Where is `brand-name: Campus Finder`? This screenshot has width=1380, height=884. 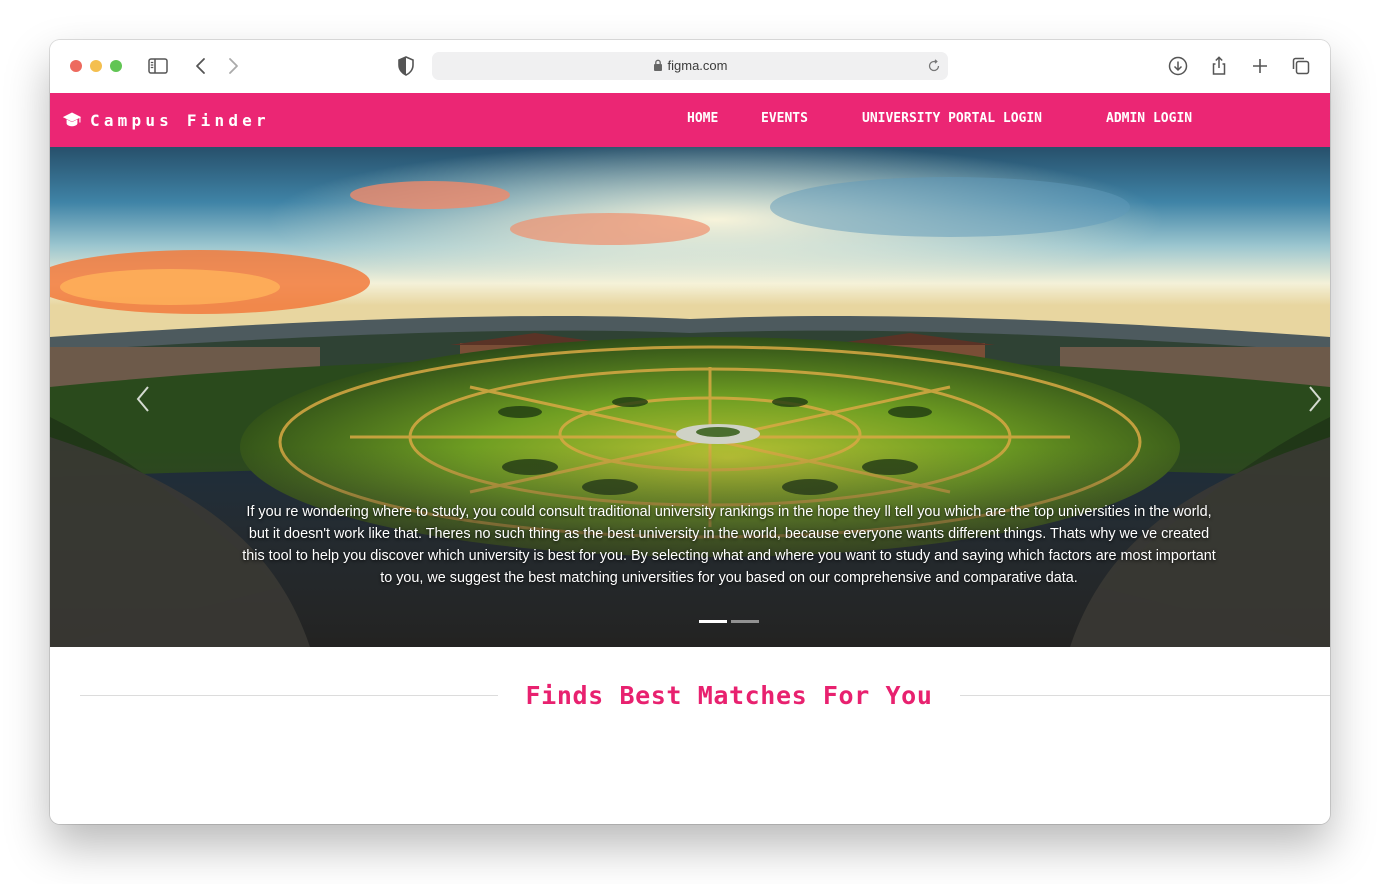 brand-name: Campus Finder is located at coordinates (180, 120).